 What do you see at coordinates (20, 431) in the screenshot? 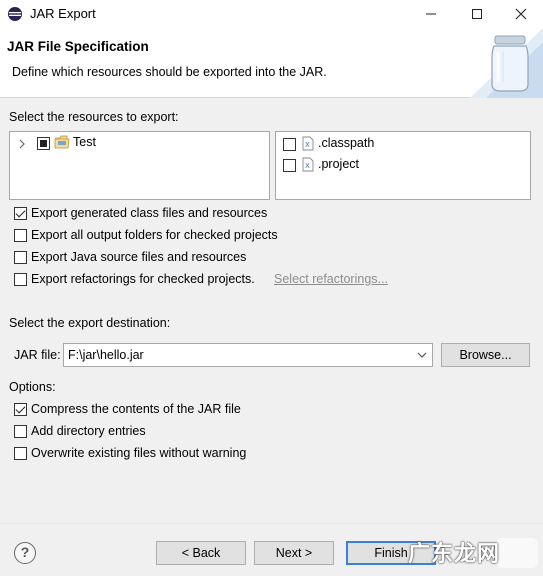
I see `directory-entries-checkbox` at bounding box center [20, 431].